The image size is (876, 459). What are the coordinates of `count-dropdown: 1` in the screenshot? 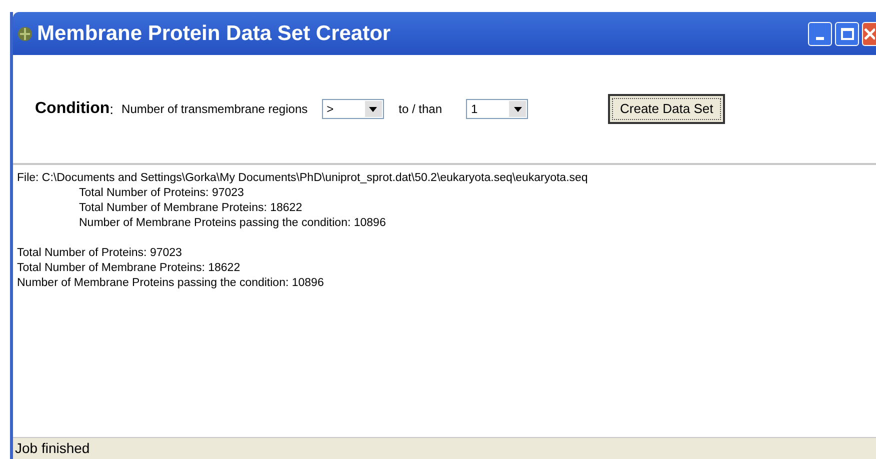 It's located at (497, 109).